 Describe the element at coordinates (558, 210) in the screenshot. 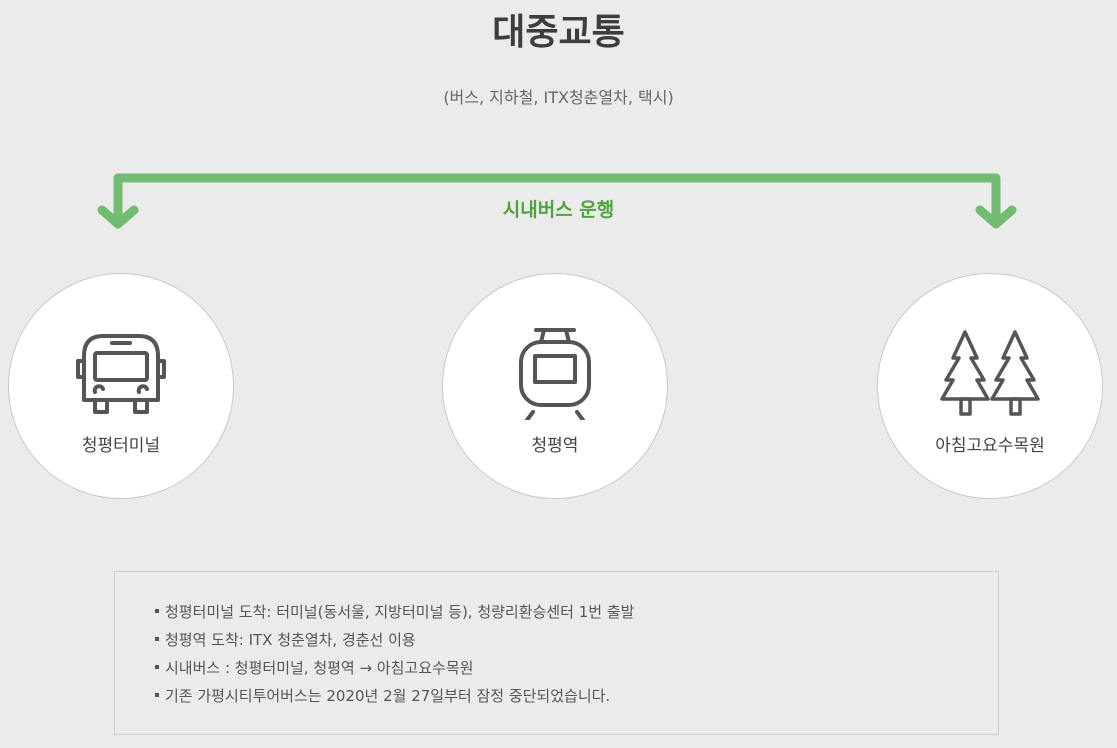

I see `route-label: 시내버스 운행` at that location.